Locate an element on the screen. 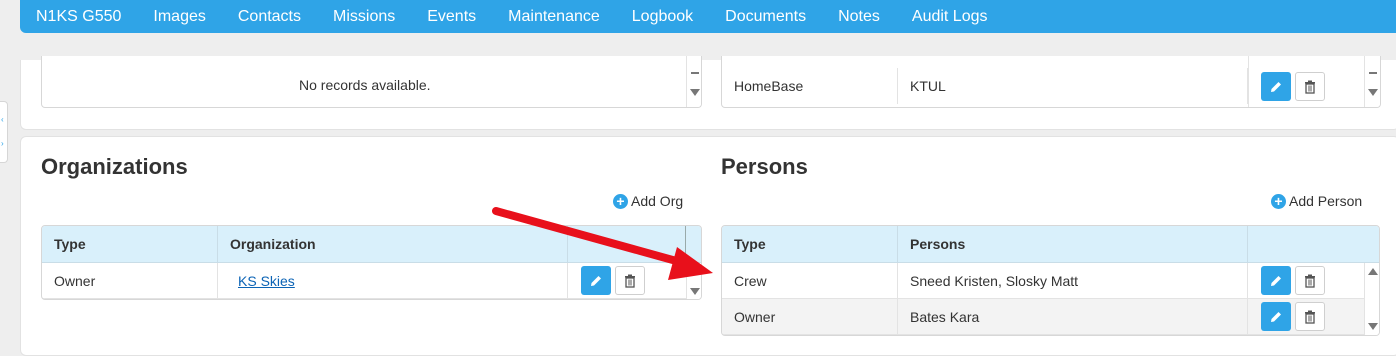 The height and width of the screenshot is (356, 1396). annotation-arrow is located at coordinates (602, 243).